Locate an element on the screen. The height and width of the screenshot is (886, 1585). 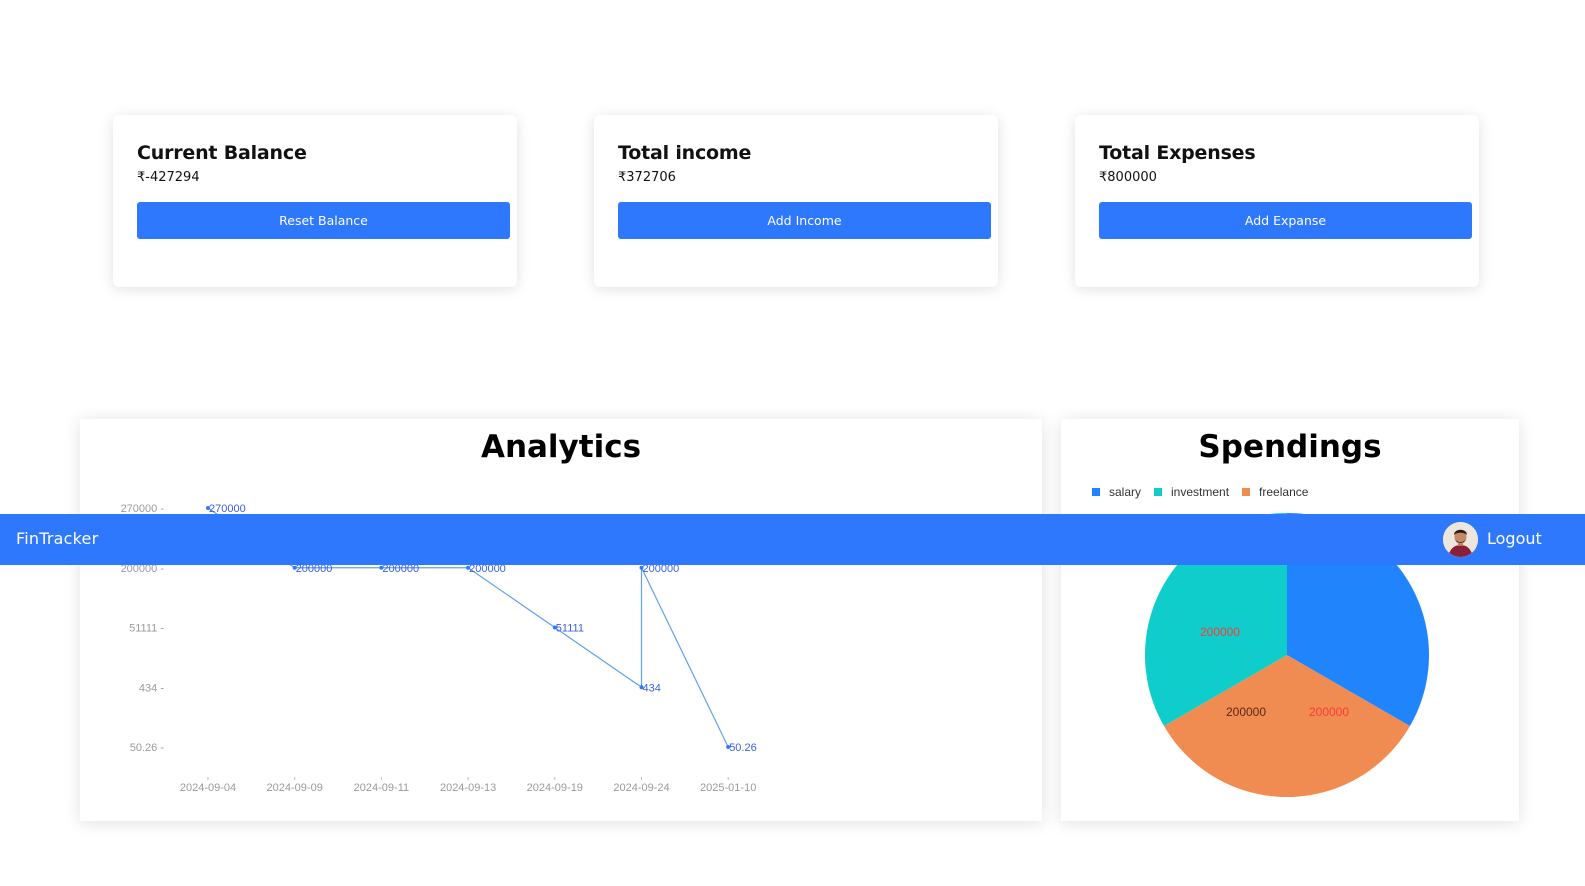
card-title: Current Balance is located at coordinates (222, 153).